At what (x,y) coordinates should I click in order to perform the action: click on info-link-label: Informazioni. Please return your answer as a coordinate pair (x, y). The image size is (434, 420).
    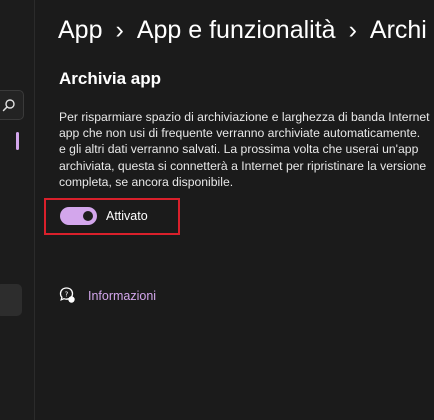
    Looking at the image, I should click on (122, 296).